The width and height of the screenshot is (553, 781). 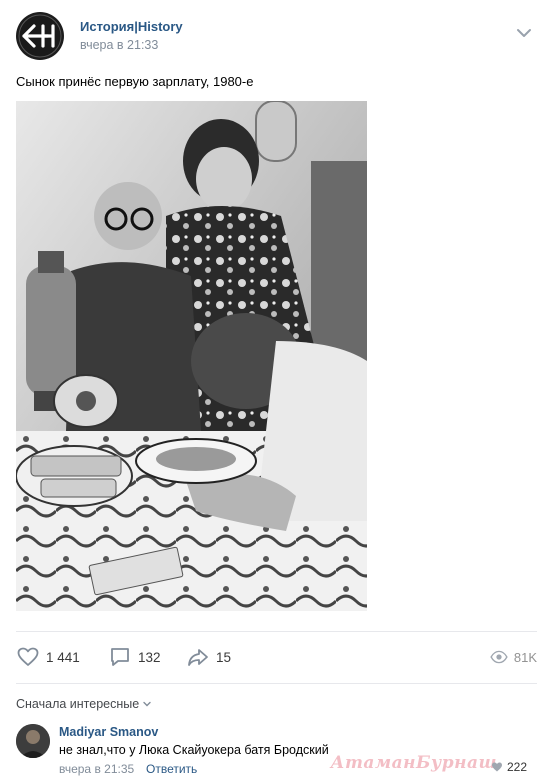 I want to click on sort-label: Сначала интересные, so click(x=78, y=704).